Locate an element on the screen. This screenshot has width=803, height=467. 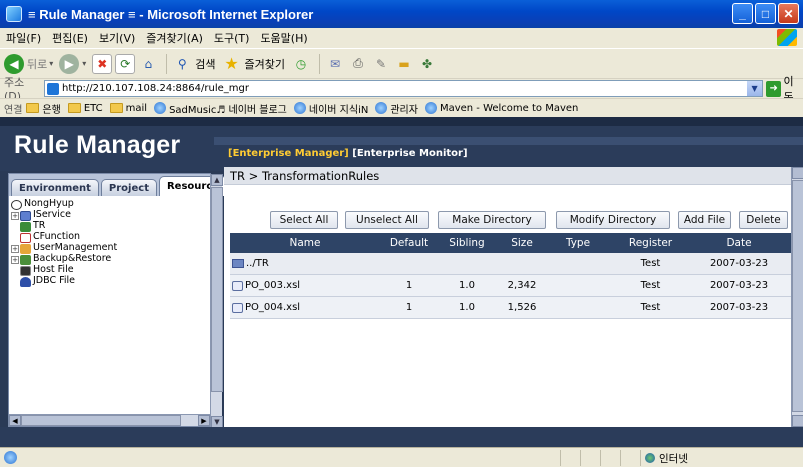
scroll-left-icon: ◀ is located at coordinates (15, 420).